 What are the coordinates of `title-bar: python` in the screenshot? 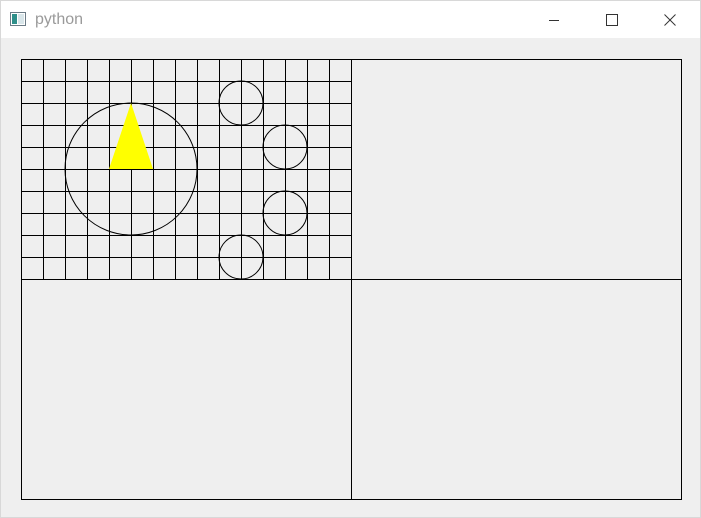 It's located at (350, 19).